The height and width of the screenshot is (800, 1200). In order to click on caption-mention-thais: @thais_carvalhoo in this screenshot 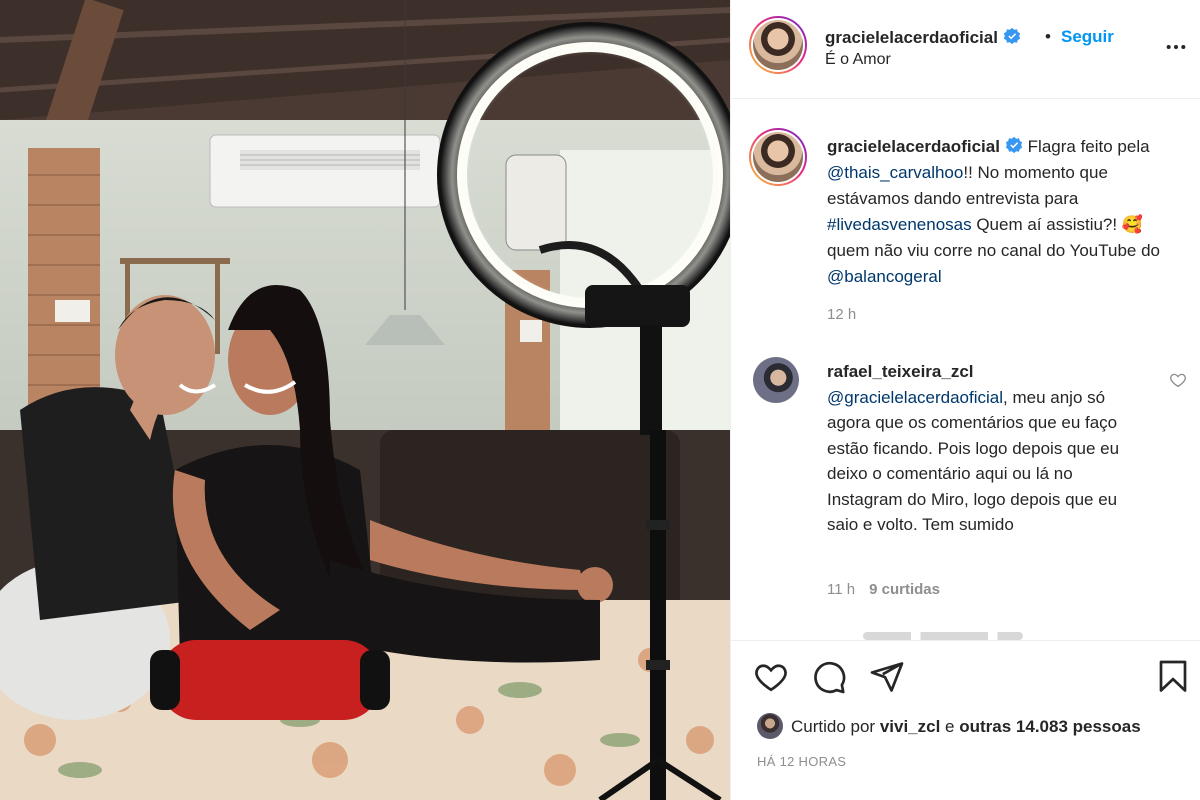, I will do `click(895, 172)`.